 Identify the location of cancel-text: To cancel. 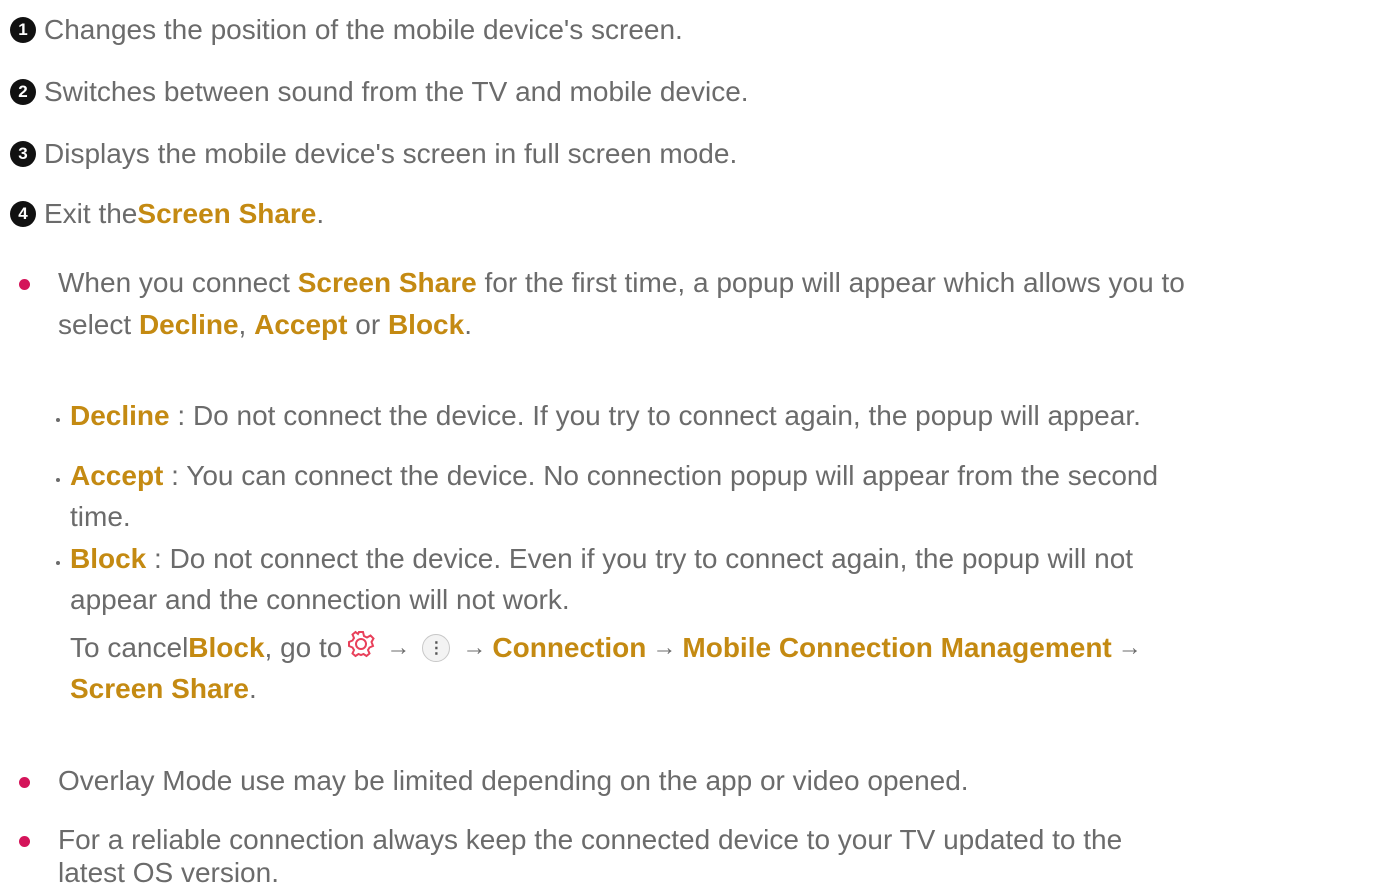
(129, 647).